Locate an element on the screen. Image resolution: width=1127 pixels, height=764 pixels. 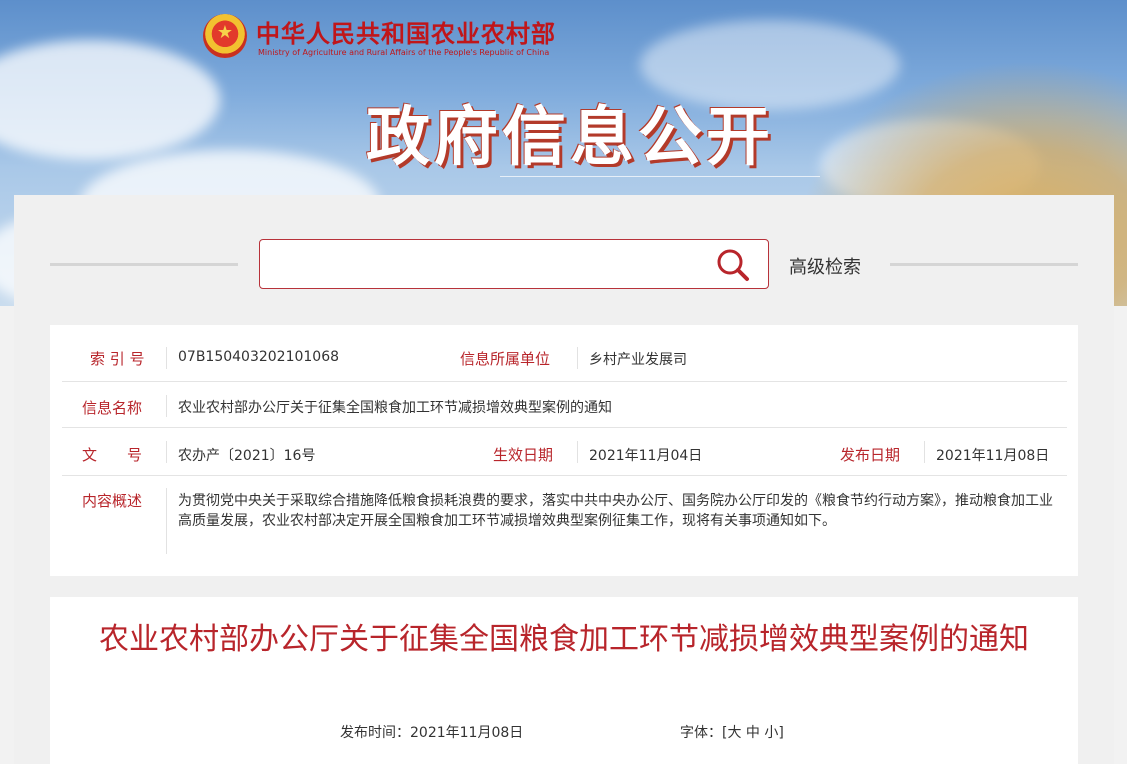
summary-label: 内容概述 is located at coordinates (112, 501).